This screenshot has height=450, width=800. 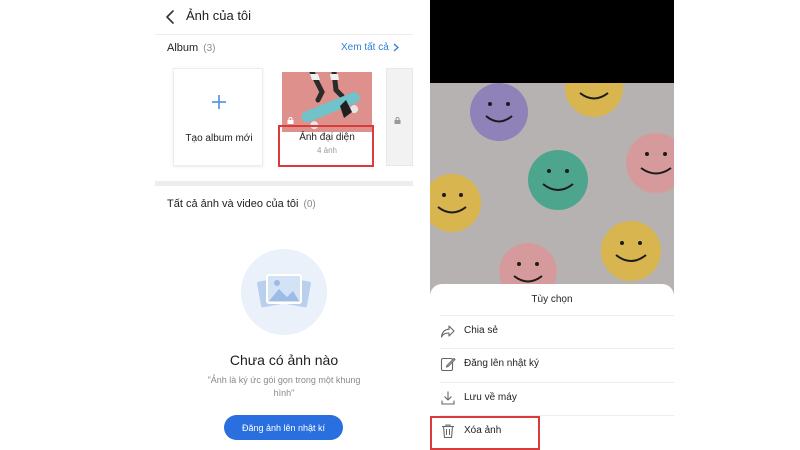 I want to click on back-chevron-icon, so click(x=170, y=17).